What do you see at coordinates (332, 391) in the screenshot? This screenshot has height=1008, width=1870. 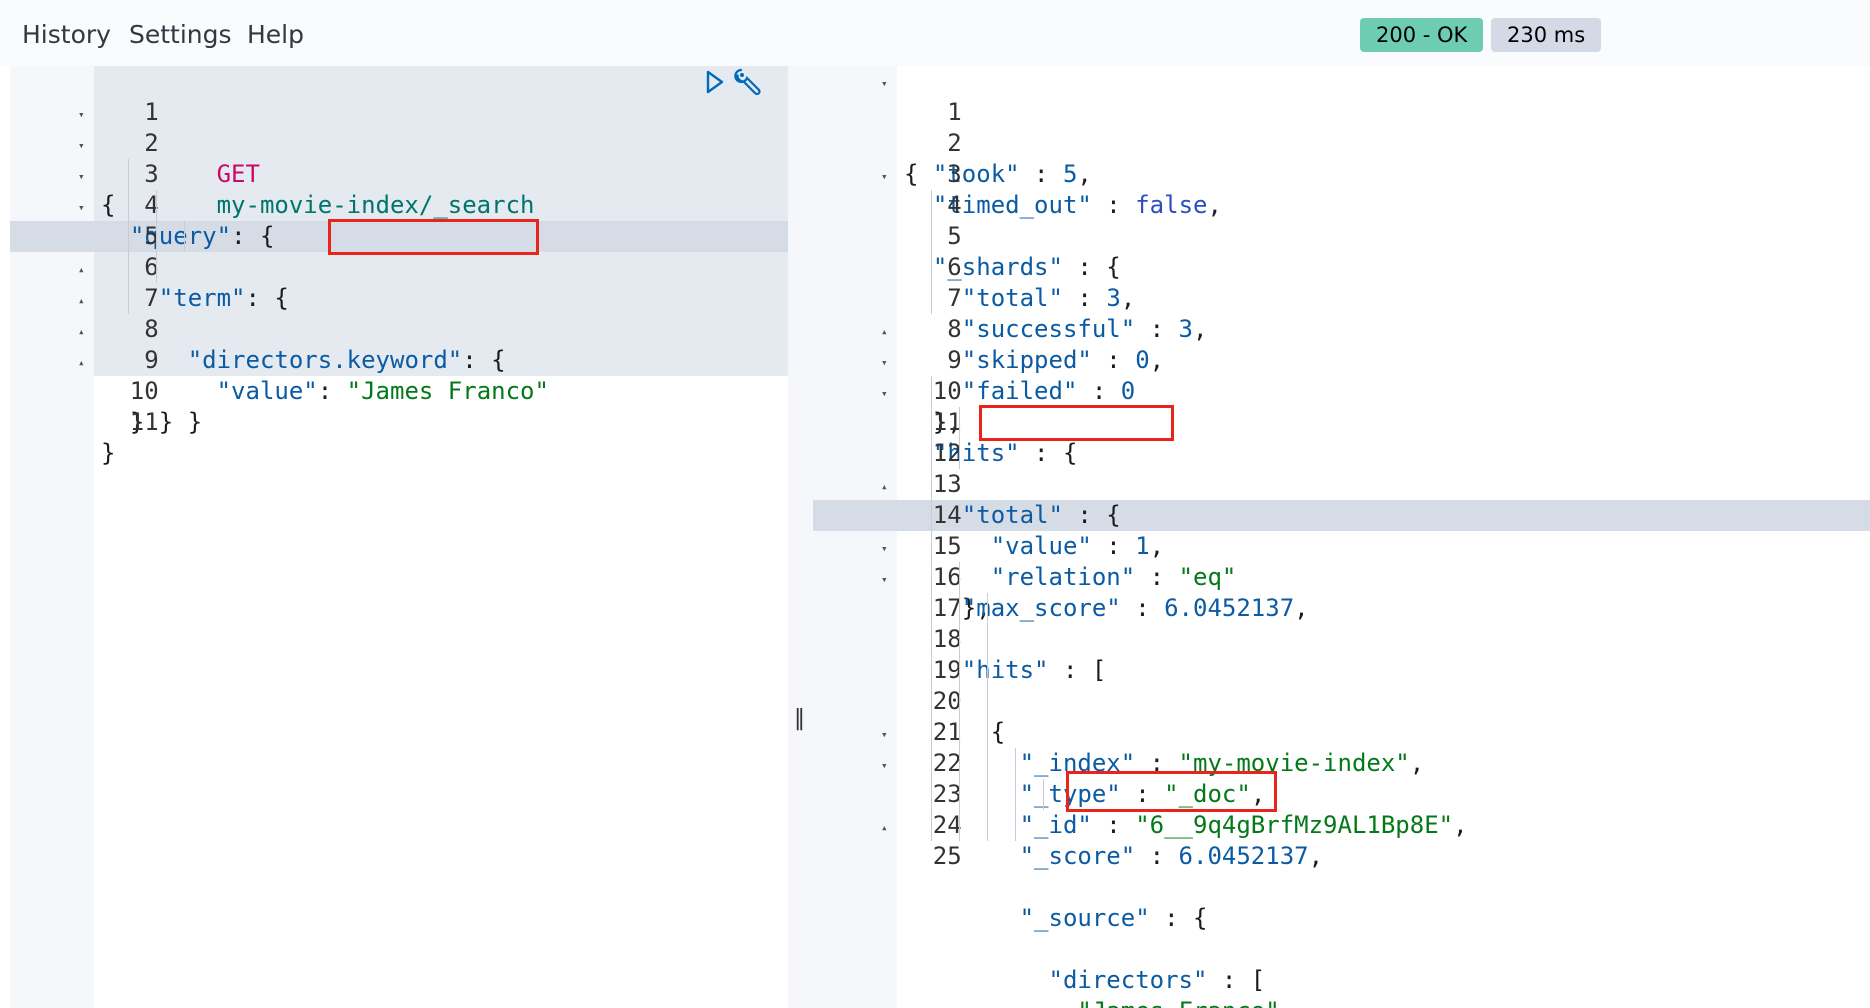 I see `json-punc: :` at bounding box center [332, 391].